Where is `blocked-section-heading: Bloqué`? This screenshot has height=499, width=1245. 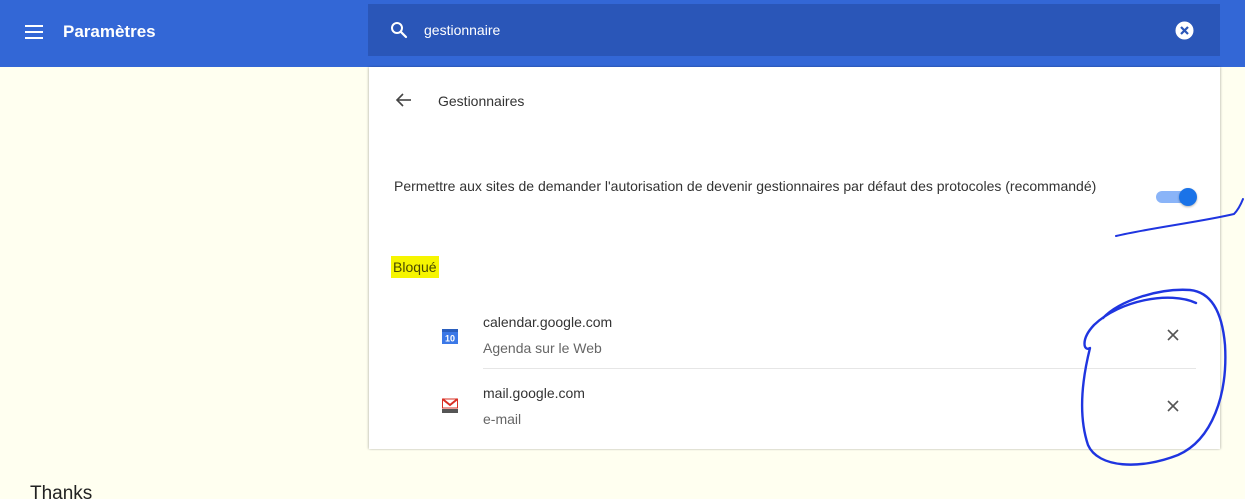
blocked-section-heading: Bloqué is located at coordinates (415, 267).